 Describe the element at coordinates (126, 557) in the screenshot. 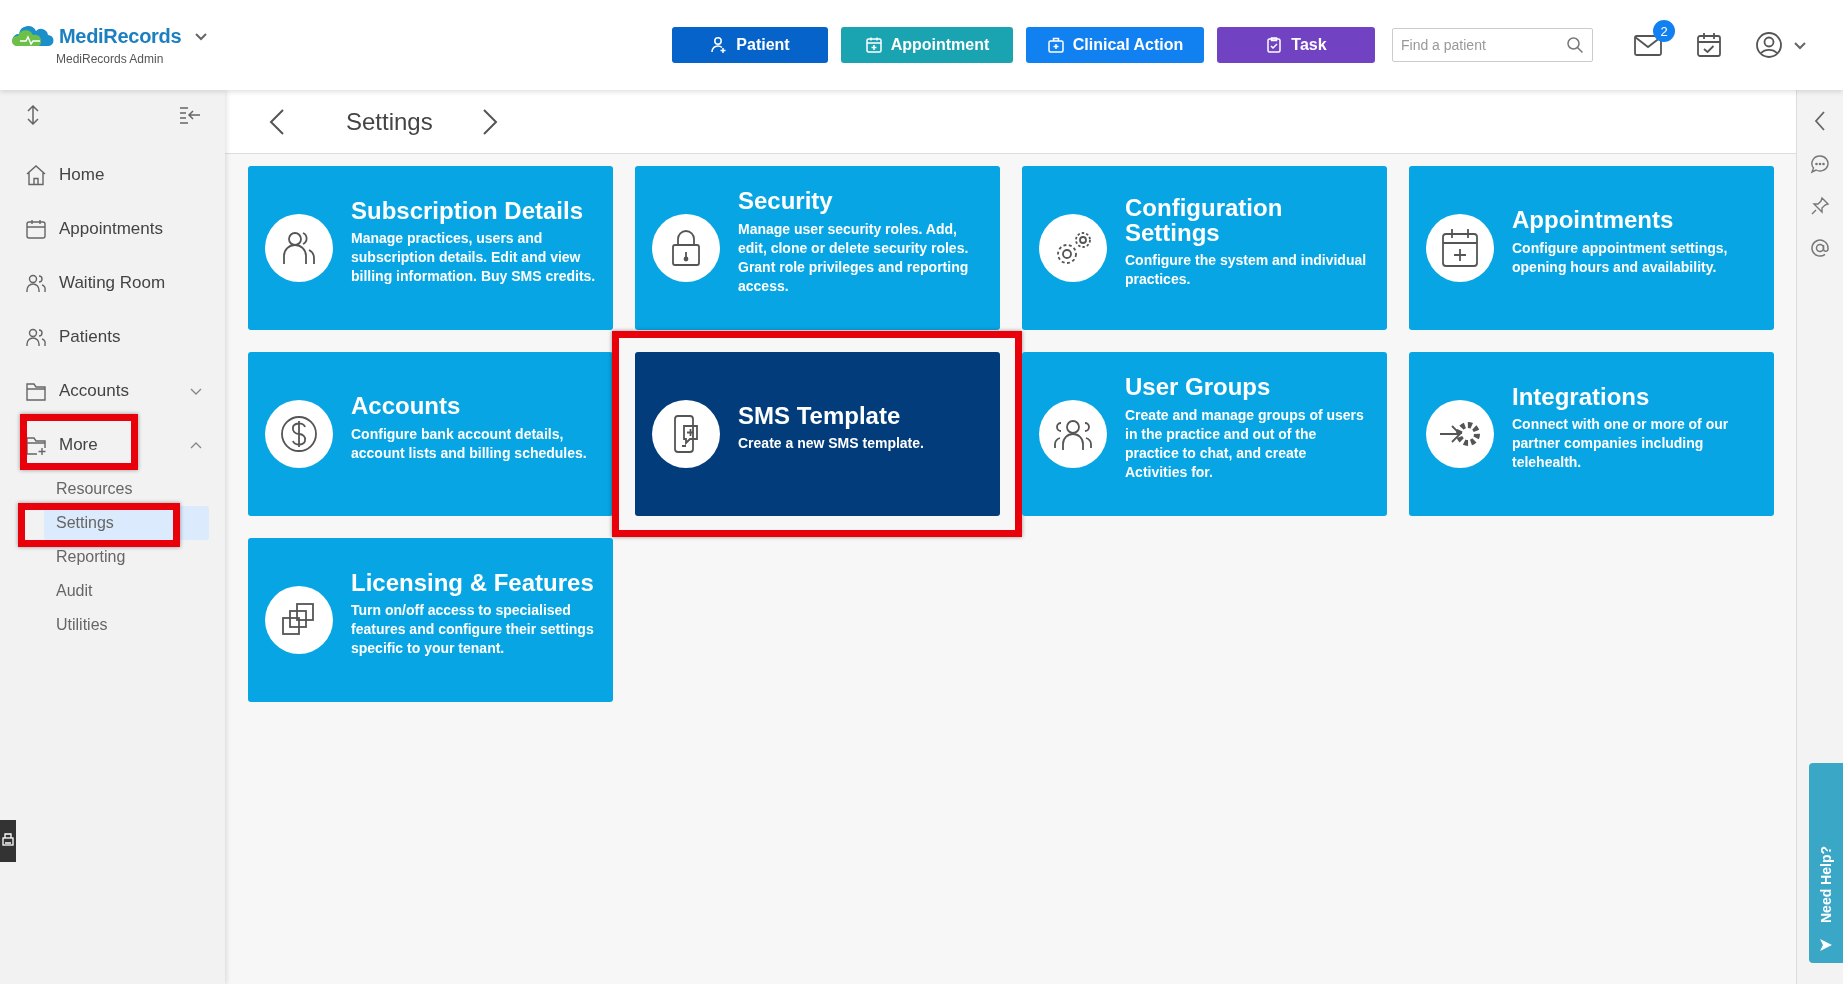

I see `sidebar-subitem: Reporting` at that location.